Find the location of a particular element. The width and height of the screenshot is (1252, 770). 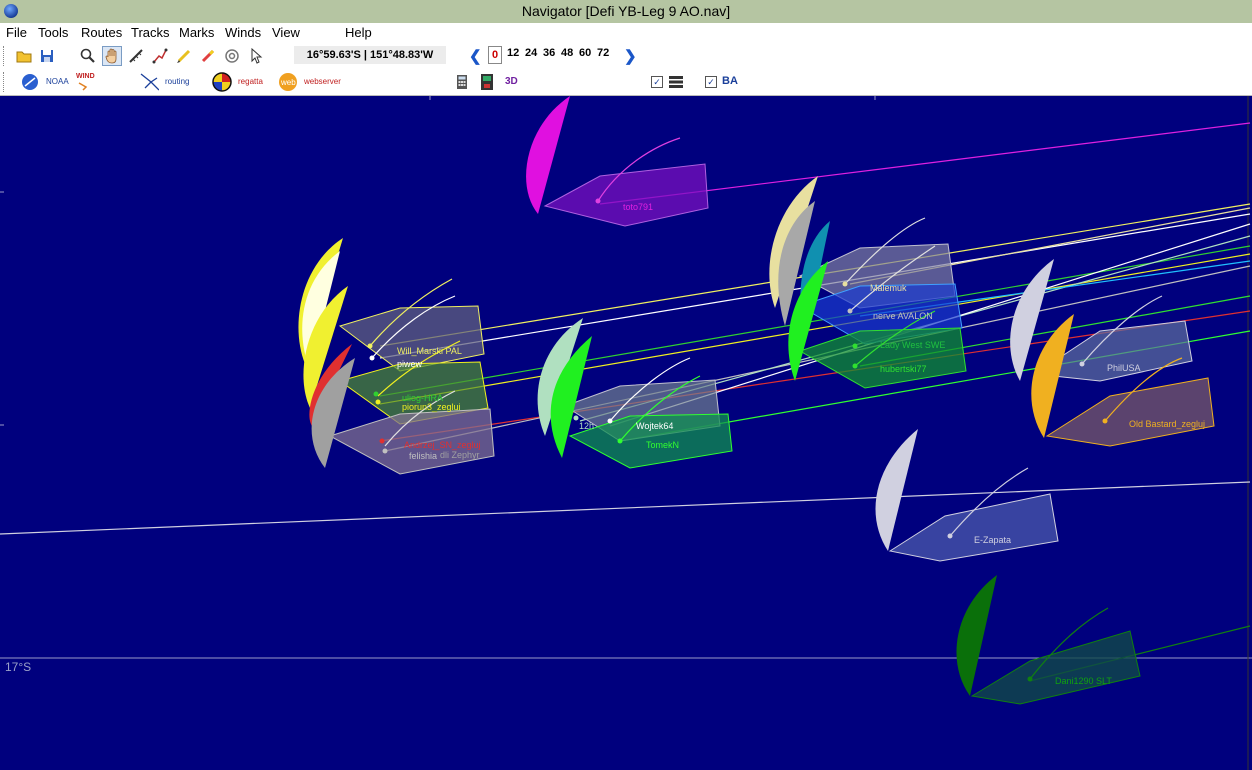

boat-toto791 is located at coordinates (617, 161).